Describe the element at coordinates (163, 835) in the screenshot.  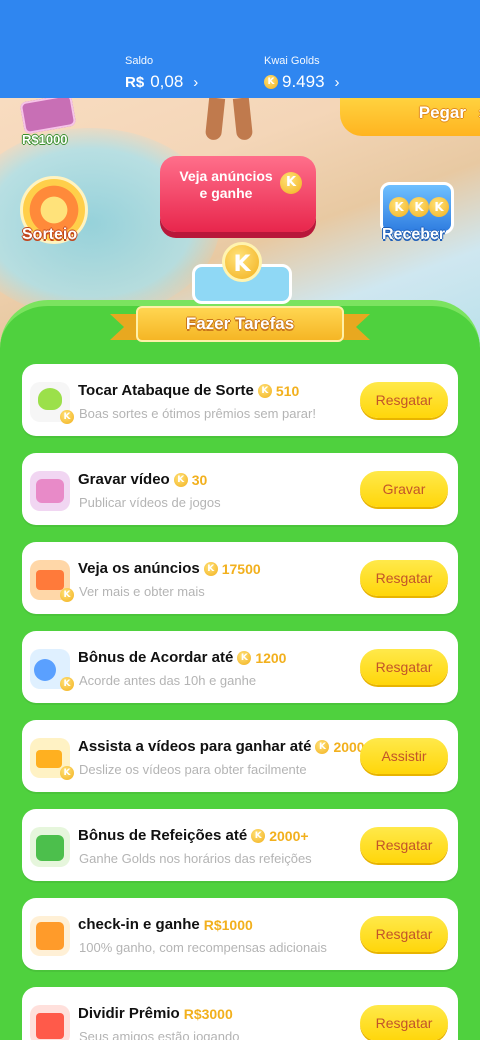
I see `task-title: Bônus de Refeições até` at that location.